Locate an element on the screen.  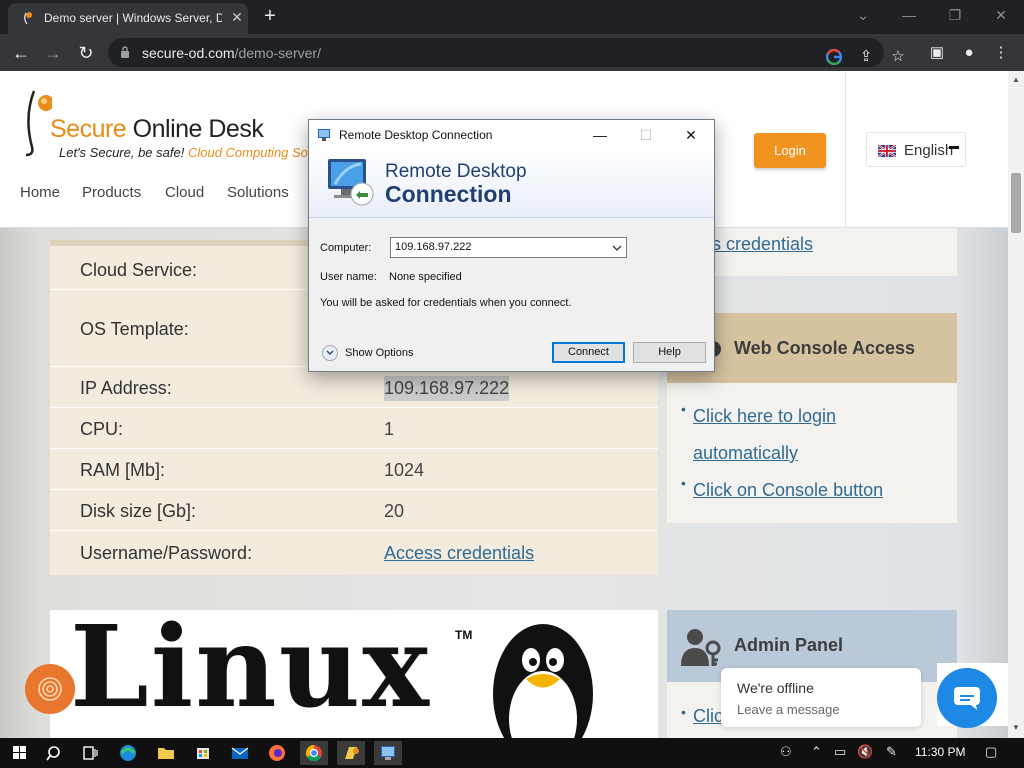
language-label: English is located at coordinates (929, 150).